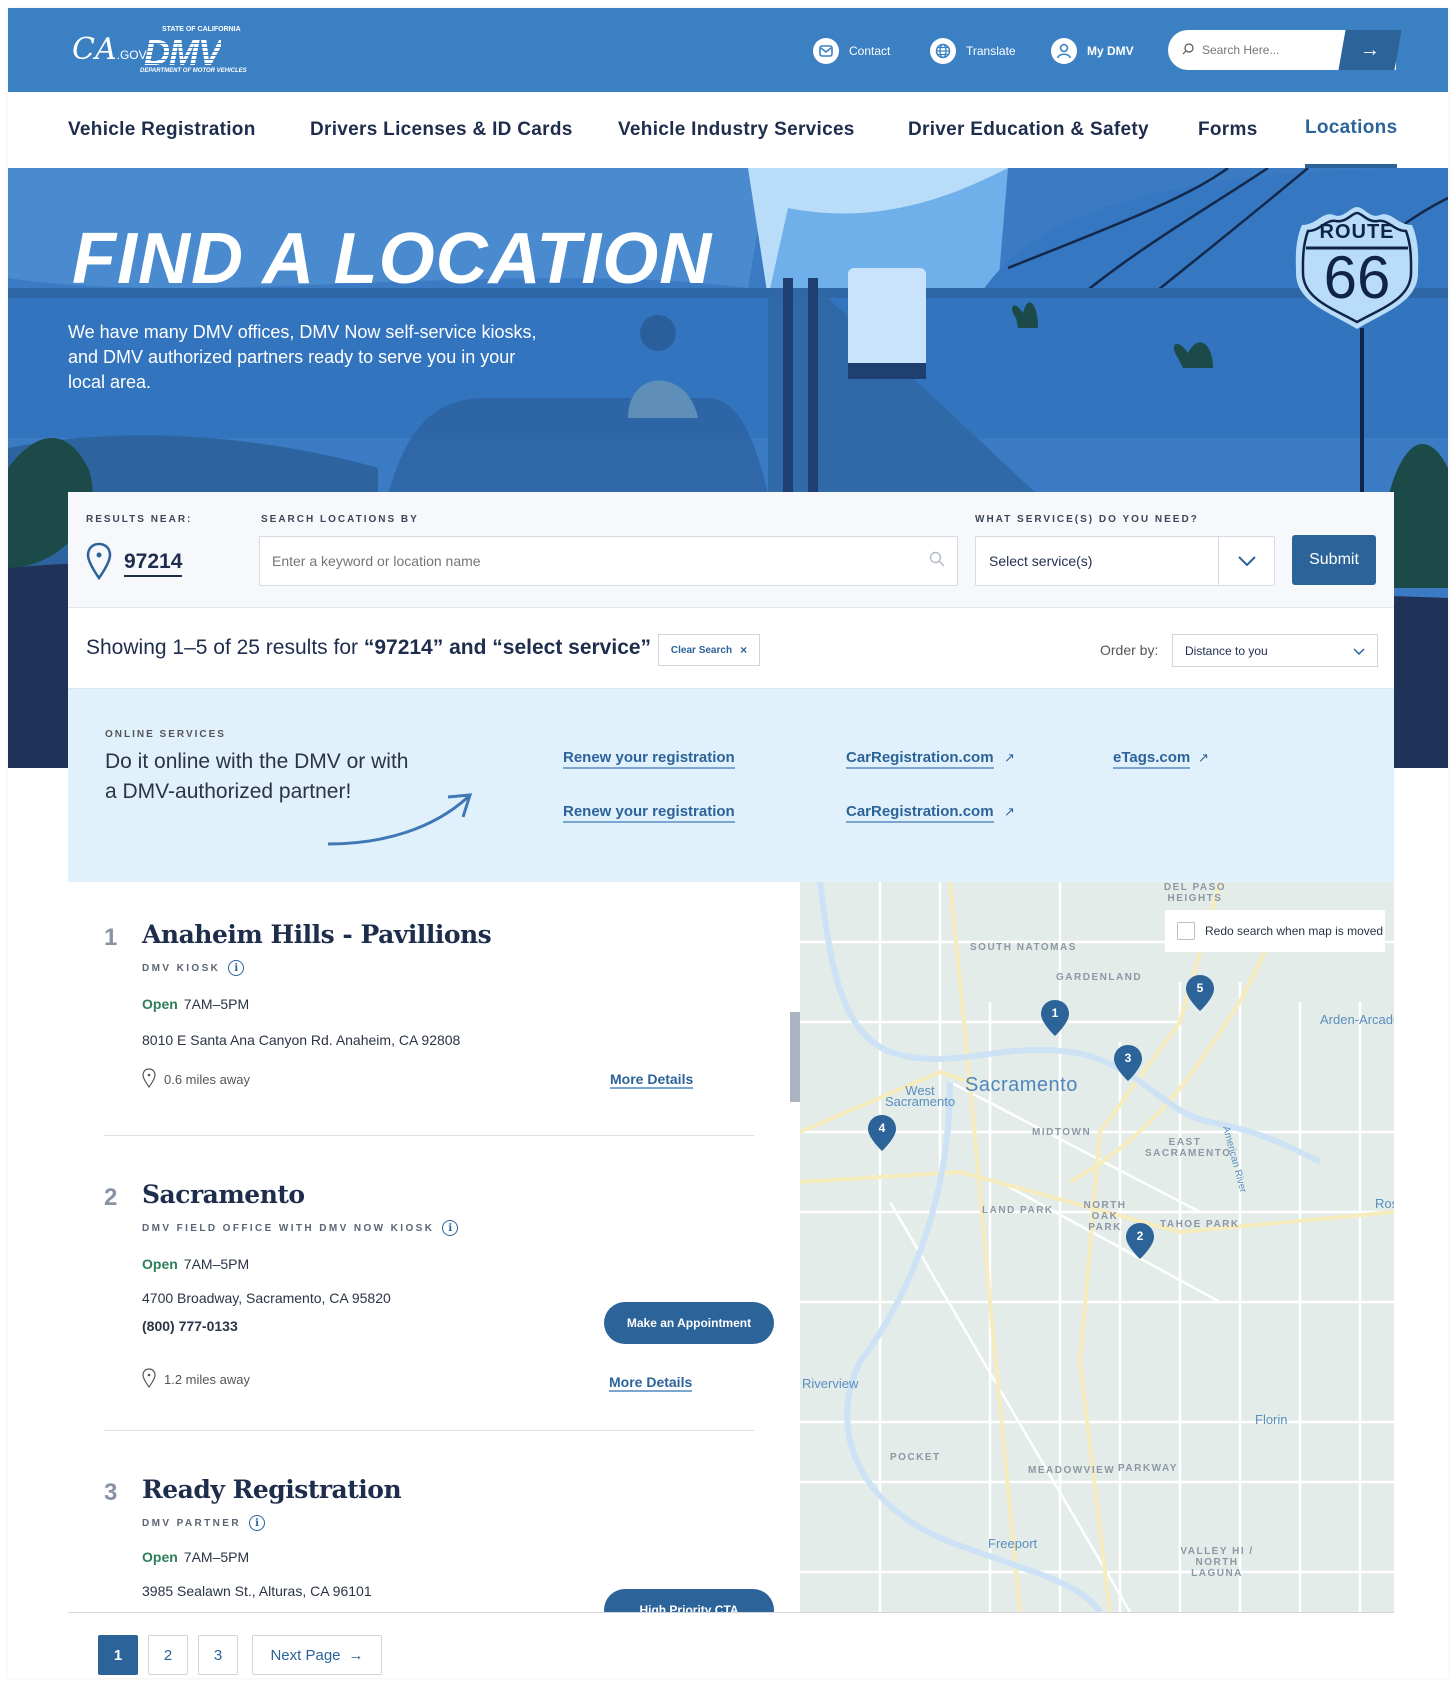 The width and height of the screenshot is (1456, 1685). I want to click on map-label: GARDENLAND, so click(1099, 977).